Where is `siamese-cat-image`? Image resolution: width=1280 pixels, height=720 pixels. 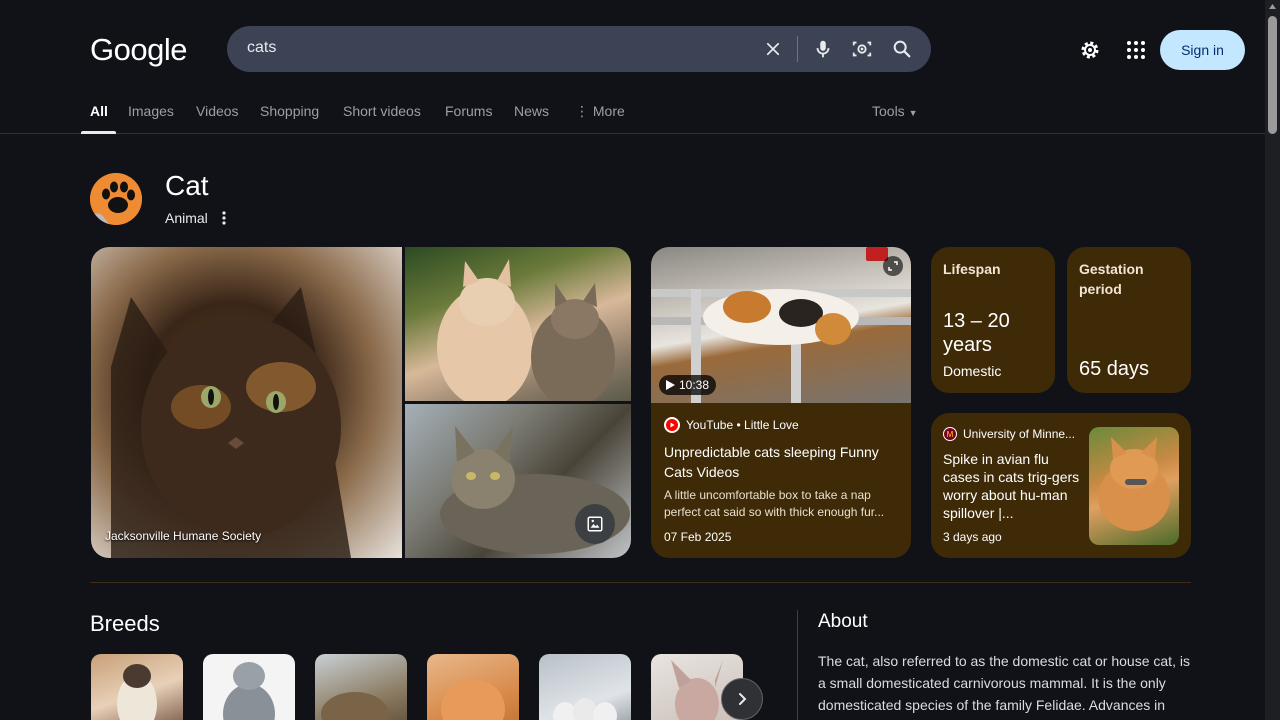
siamese-cat-image is located at coordinates (137, 692).